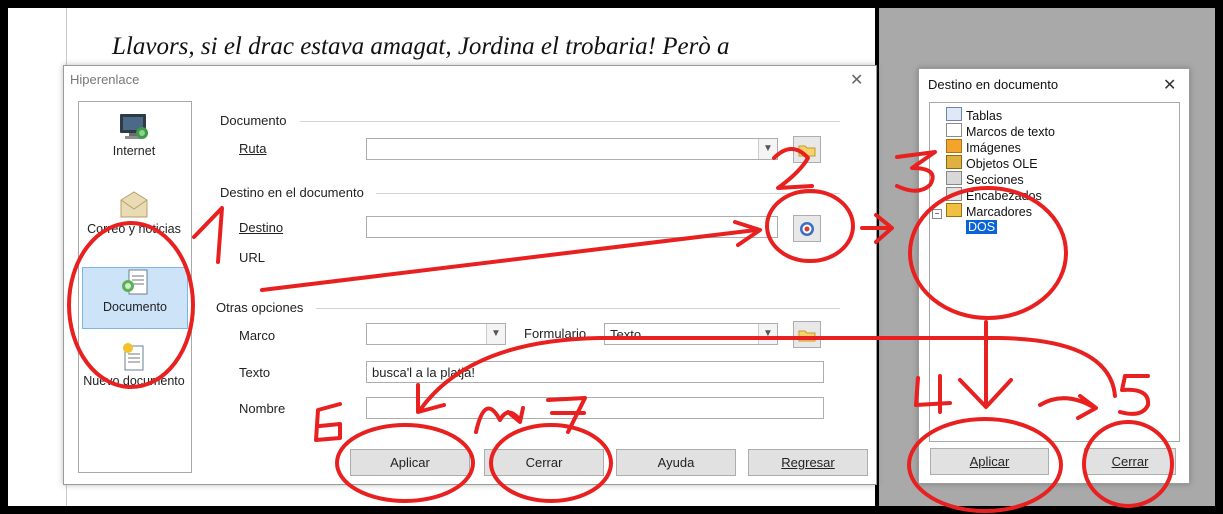 The image size is (1223, 514). I want to click on section-destino: Destino en el documento, so click(292, 192).